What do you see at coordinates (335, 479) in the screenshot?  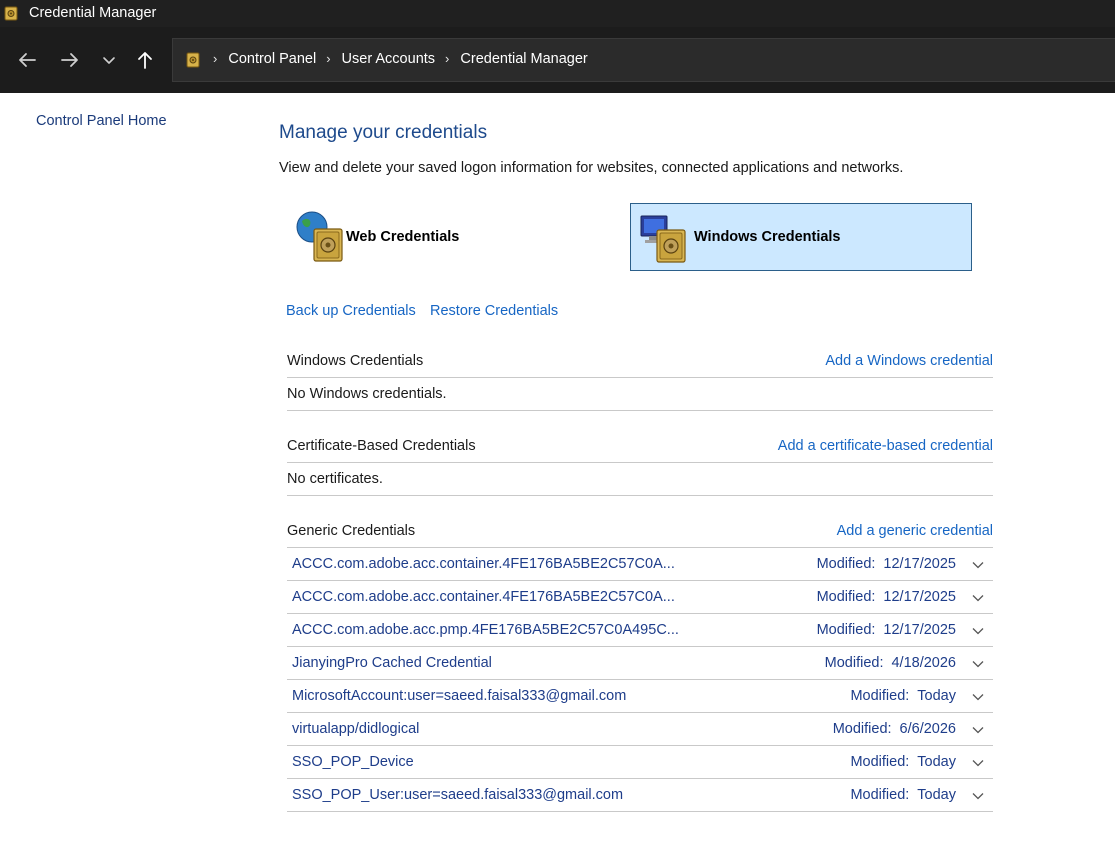 I see `certificates-empty-text: No certificates.` at bounding box center [335, 479].